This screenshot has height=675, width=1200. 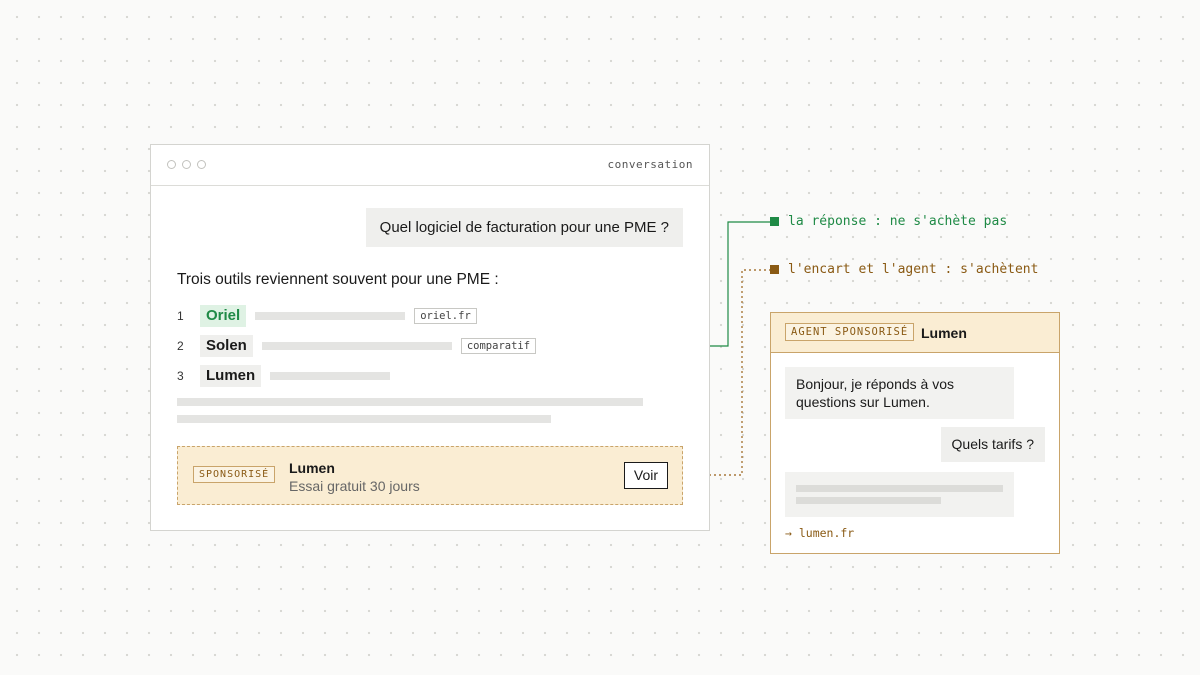 What do you see at coordinates (312, 468) in the screenshot?
I see `sponsored-title: Lumen` at bounding box center [312, 468].